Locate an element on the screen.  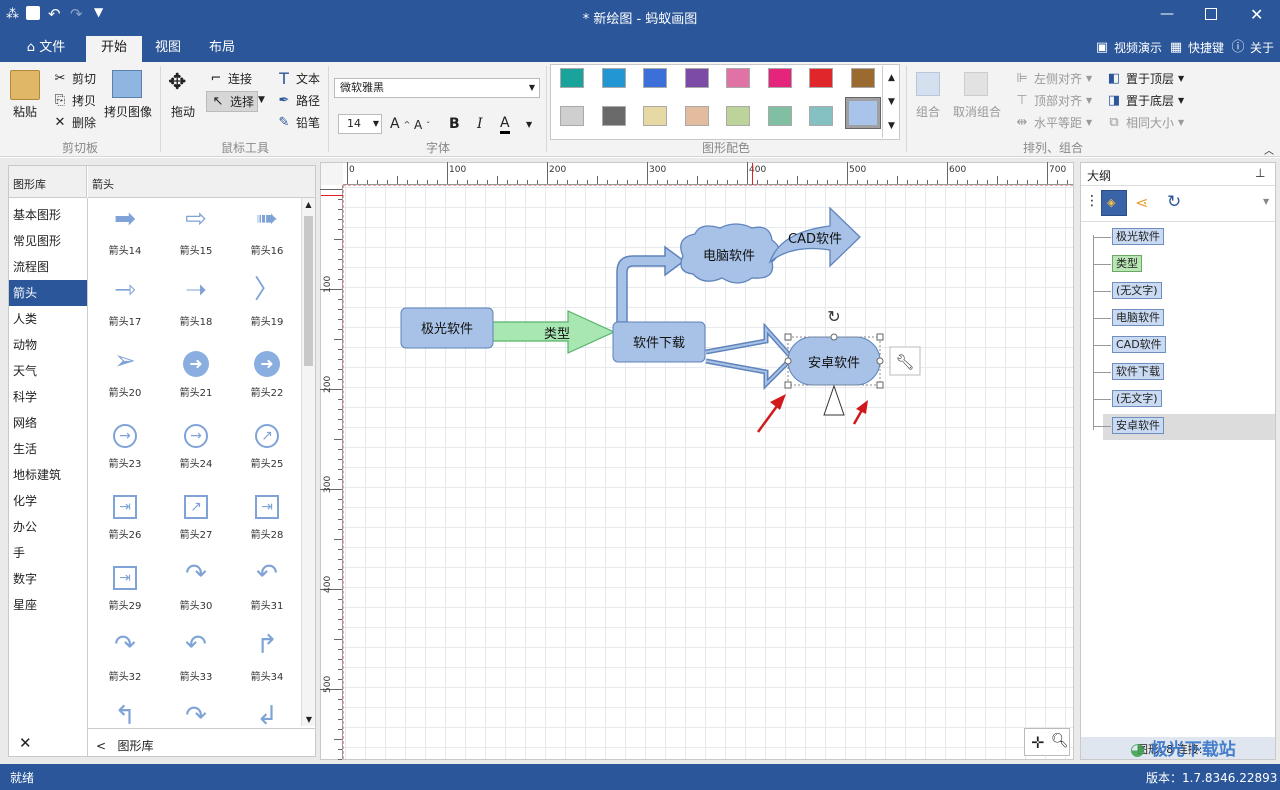
maximize-icon is located at coordinates (1211, 14).